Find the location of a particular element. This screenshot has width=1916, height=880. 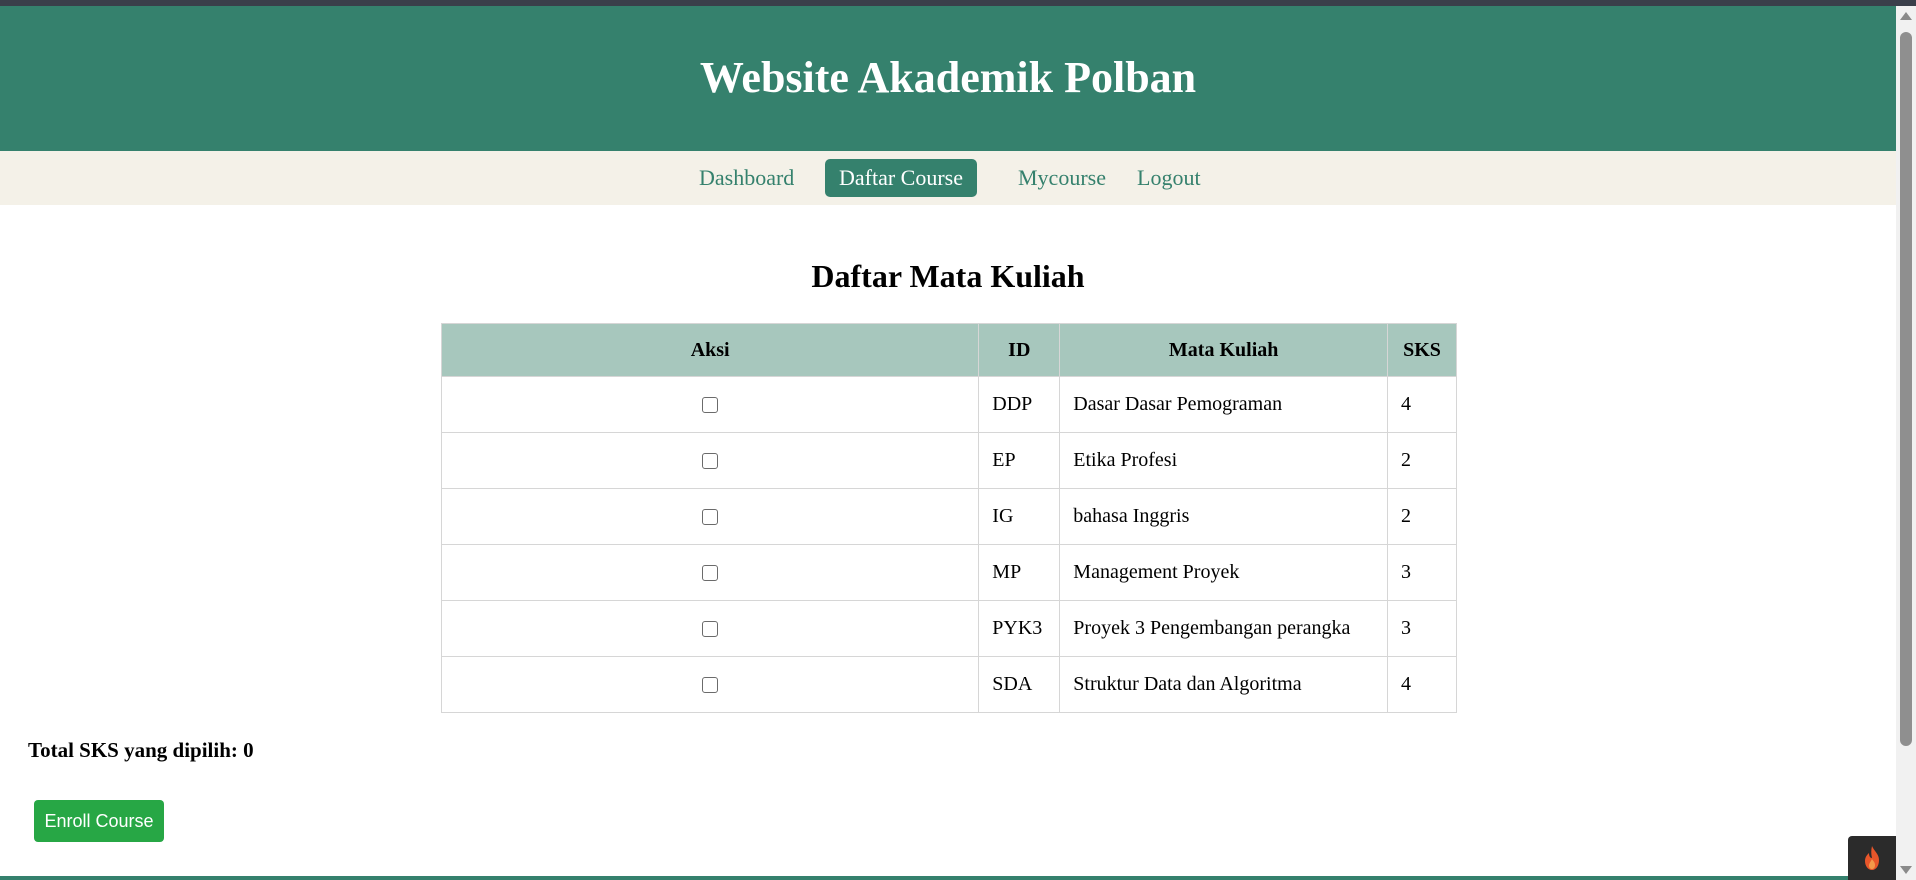

enroll-course-button: Enroll Course is located at coordinates (99, 821).